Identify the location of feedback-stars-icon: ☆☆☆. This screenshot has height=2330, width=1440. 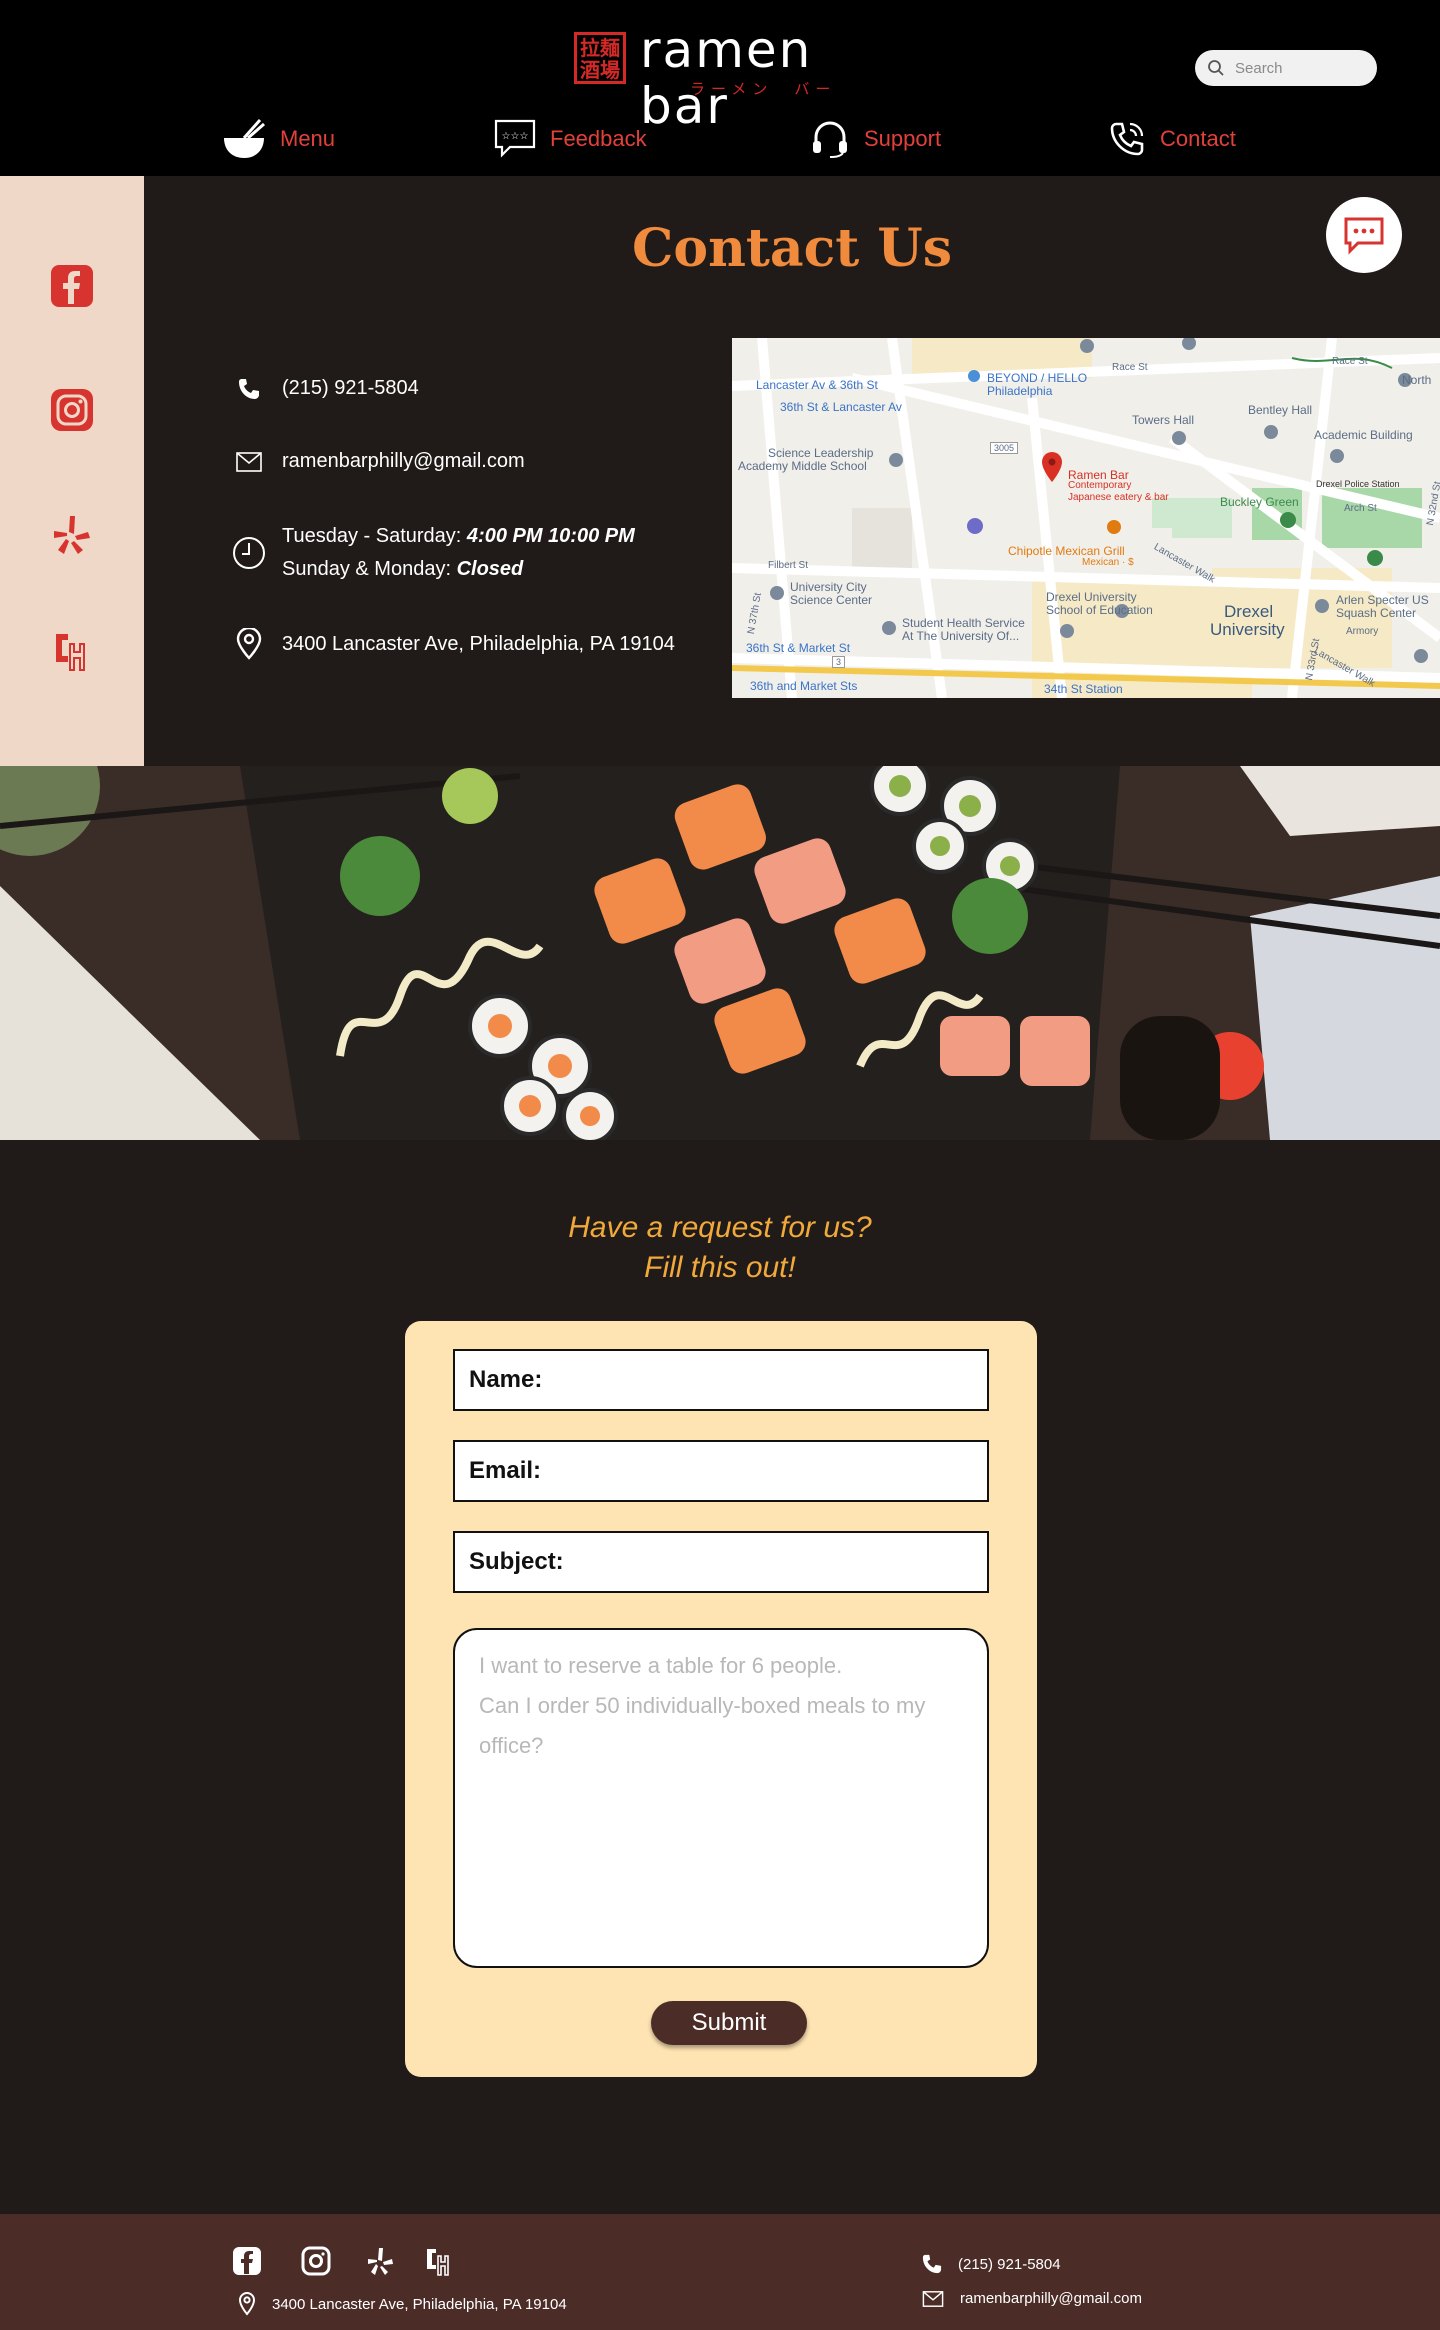
(515, 138).